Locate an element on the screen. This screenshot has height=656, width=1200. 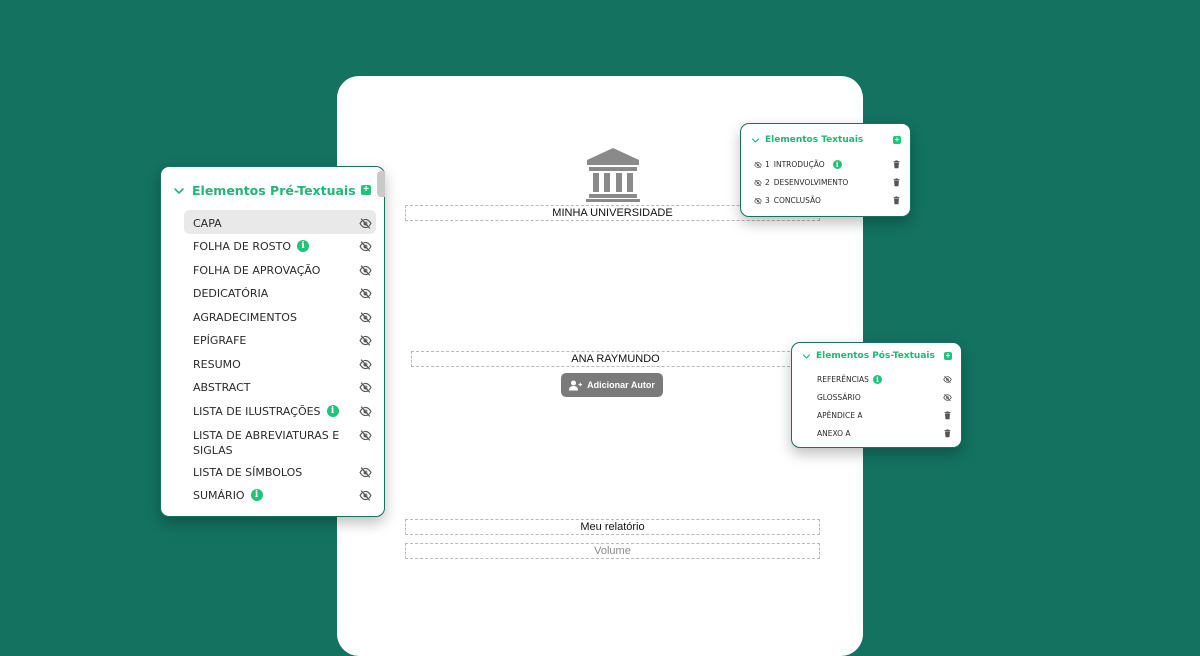
pre-textual-item-label: CAPA is located at coordinates (207, 223).